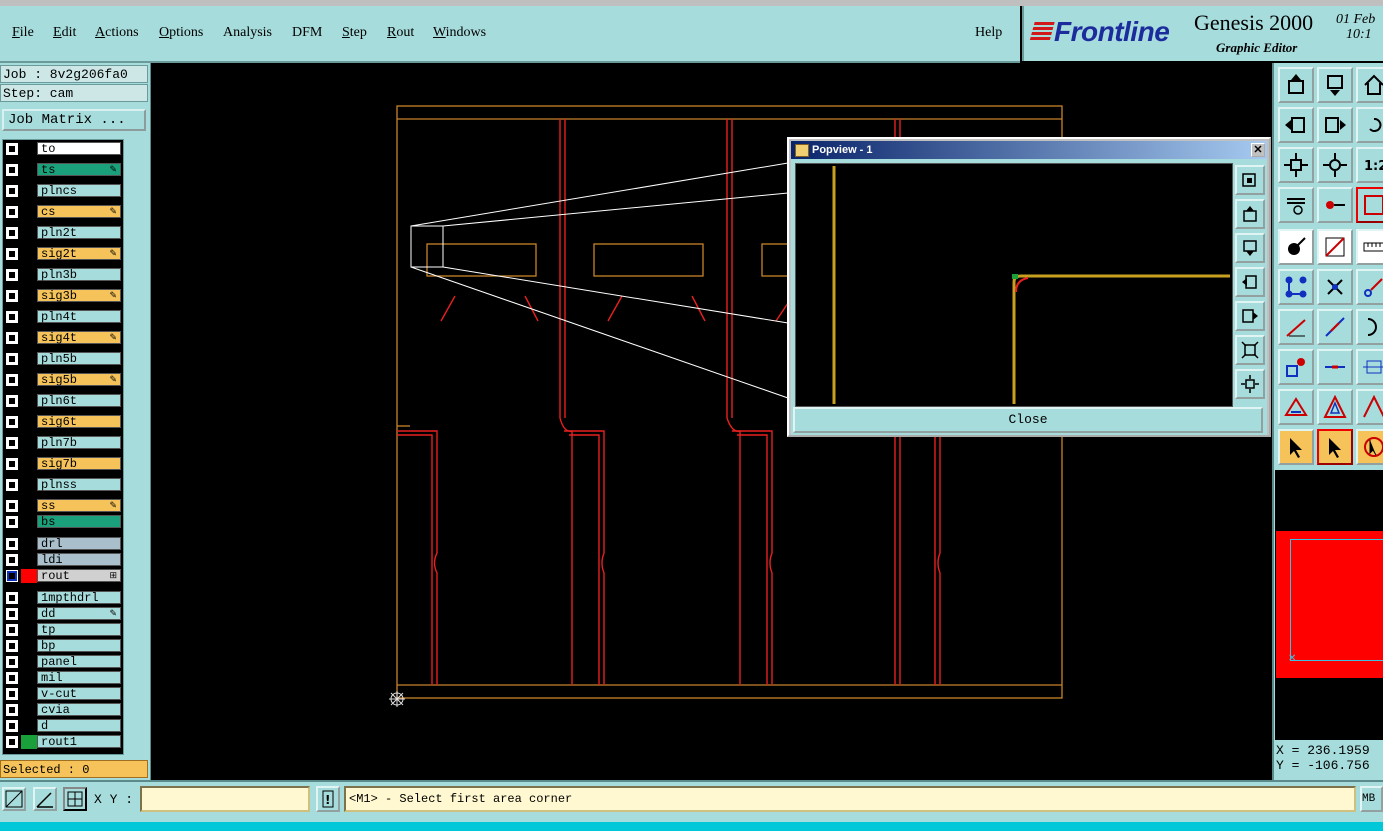 The width and height of the screenshot is (1383, 831). I want to click on layer-name: plnss, so click(79, 485).